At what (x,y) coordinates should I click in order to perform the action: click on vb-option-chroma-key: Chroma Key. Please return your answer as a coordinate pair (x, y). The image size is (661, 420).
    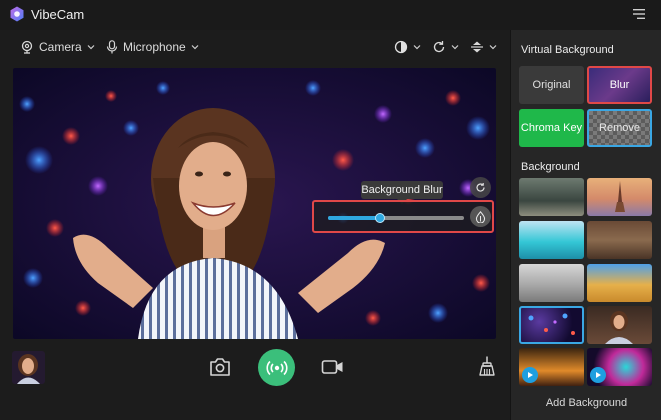
    Looking at the image, I should click on (551, 128).